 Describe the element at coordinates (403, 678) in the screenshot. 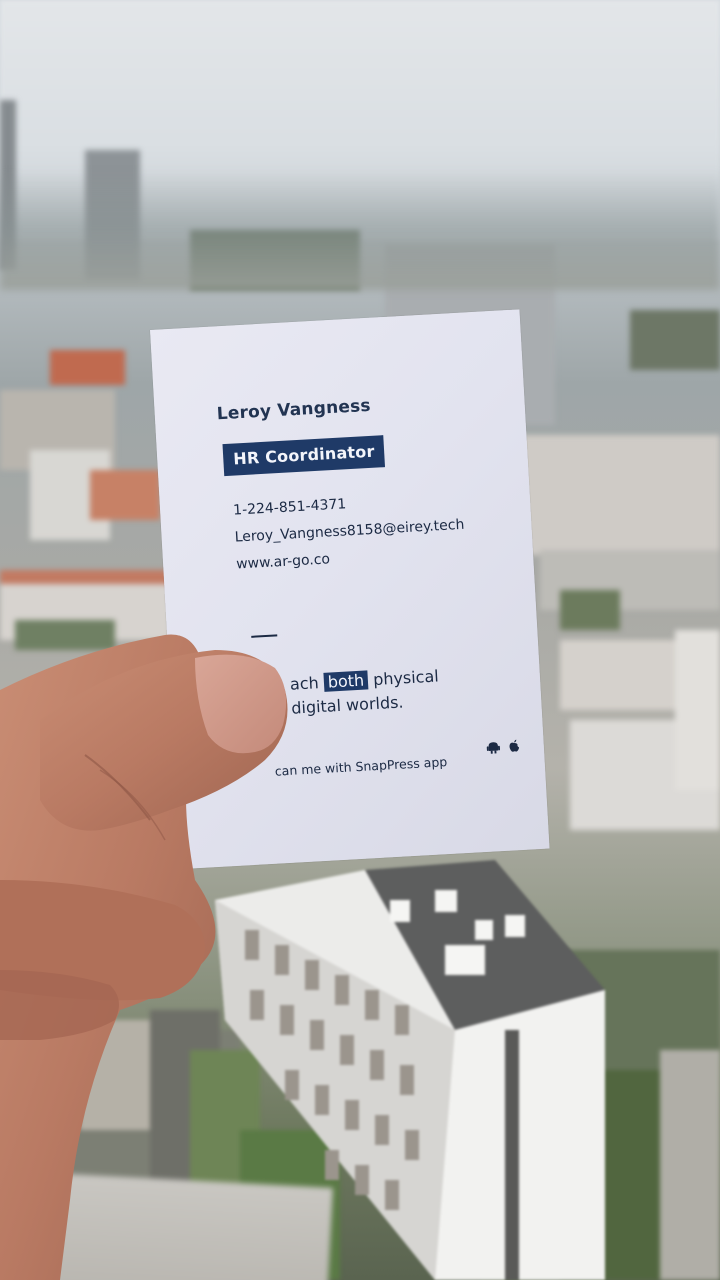

I see `tagline-post: physical` at that location.